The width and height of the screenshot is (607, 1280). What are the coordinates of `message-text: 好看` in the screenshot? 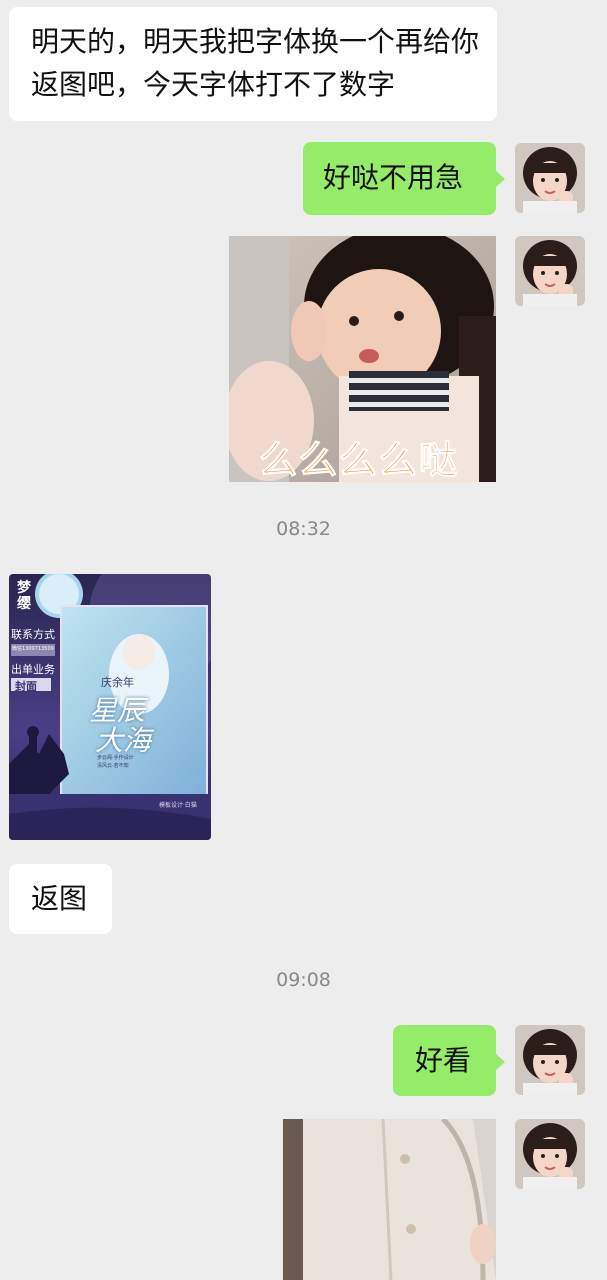 It's located at (443, 1060).